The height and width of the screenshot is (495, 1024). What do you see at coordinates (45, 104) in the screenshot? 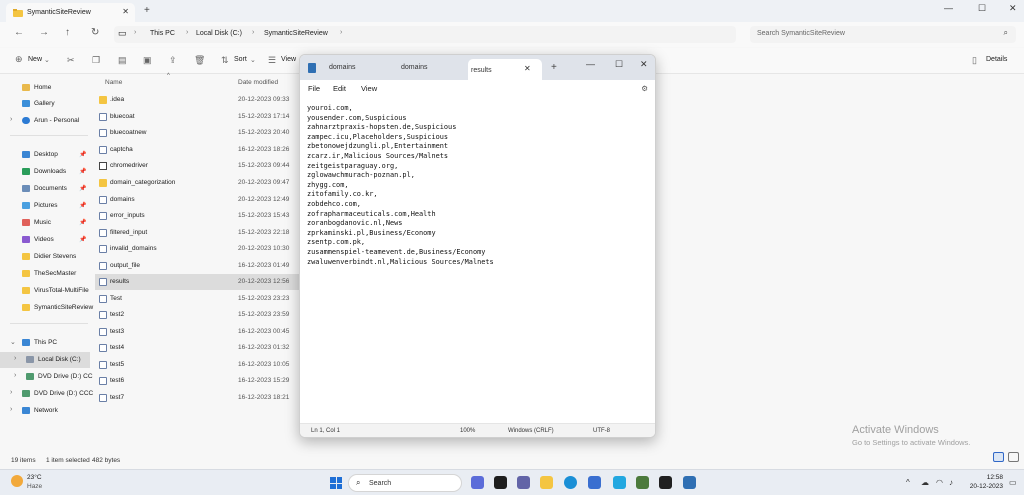
I see `sidebar-item-gallery: Gallery` at bounding box center [45, 104].